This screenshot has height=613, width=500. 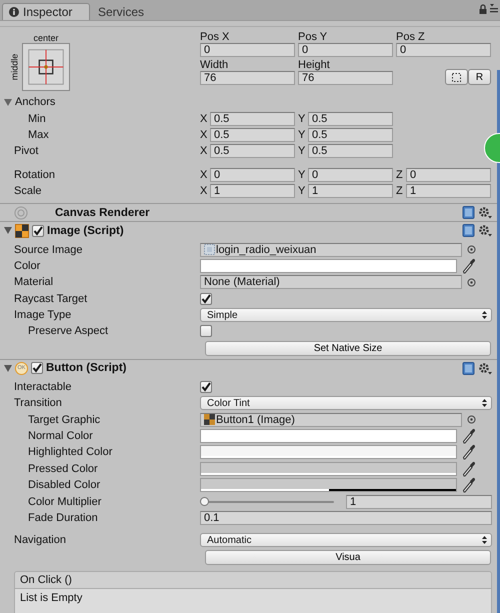 What do you see at coordinates (27, 266) in the screenshot?
I see `property-label: Color` at bounding box center [27, 266].